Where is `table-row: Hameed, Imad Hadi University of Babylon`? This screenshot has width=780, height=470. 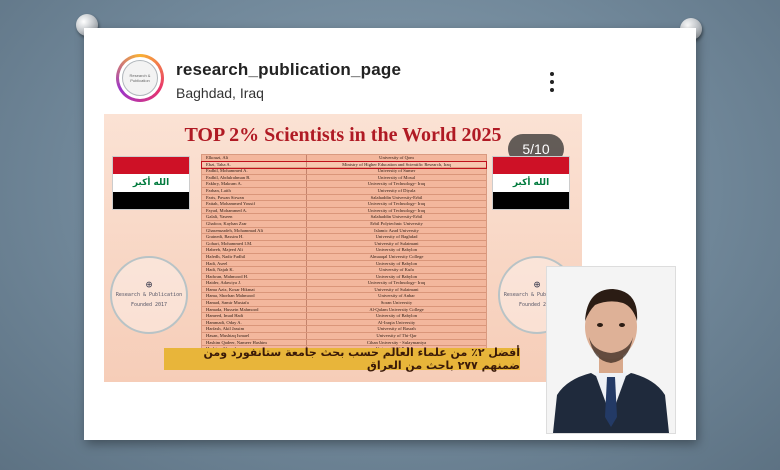
table-row: Hameed, Imad Hadi University of Babylon is located at coordinates (344, 316).